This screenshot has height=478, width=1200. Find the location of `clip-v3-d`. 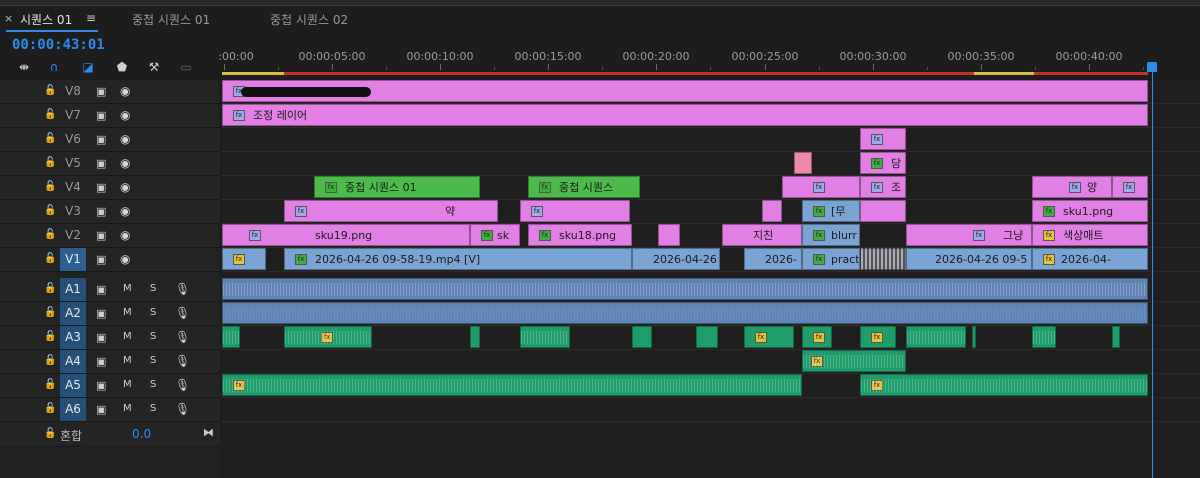

clip-v3-d is located at coordinates (883, 211).